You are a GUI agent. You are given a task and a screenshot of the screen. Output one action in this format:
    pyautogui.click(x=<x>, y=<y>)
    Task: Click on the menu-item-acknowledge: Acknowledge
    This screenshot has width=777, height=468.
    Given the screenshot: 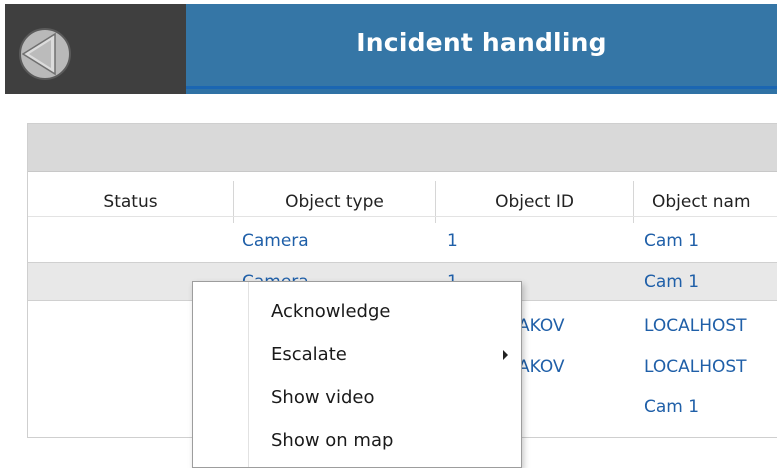 What is the action you would take?
    pyautogui.click(x=357, y=311)
    